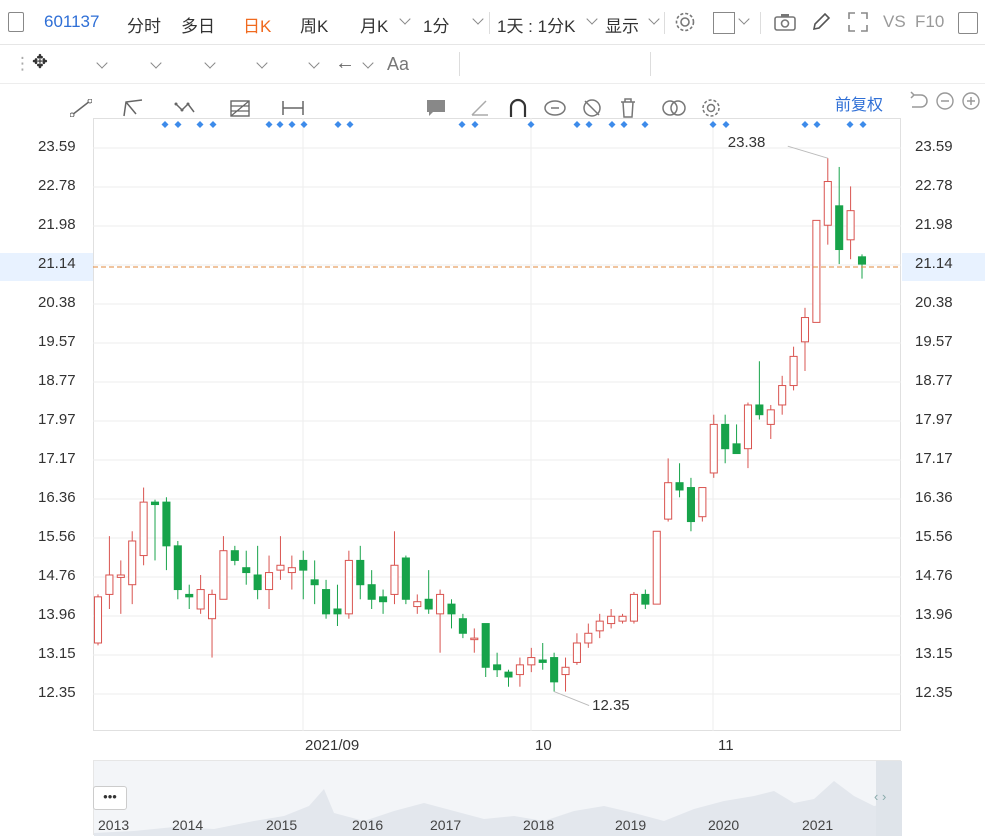  Describe the element at coordinates (57, 458) in the screenshot. I see `y-tick-label-left: 17.17` at that location.